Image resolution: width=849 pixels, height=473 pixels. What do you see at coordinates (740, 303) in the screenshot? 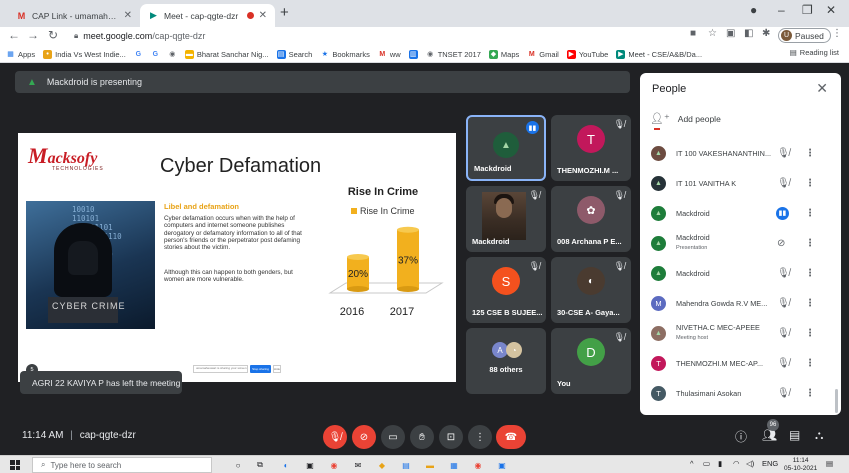
I see `participant-row: M Mahendra Gowda R.V ME... 🎙︎̸ ⋮` at bounding box center [740, 303].